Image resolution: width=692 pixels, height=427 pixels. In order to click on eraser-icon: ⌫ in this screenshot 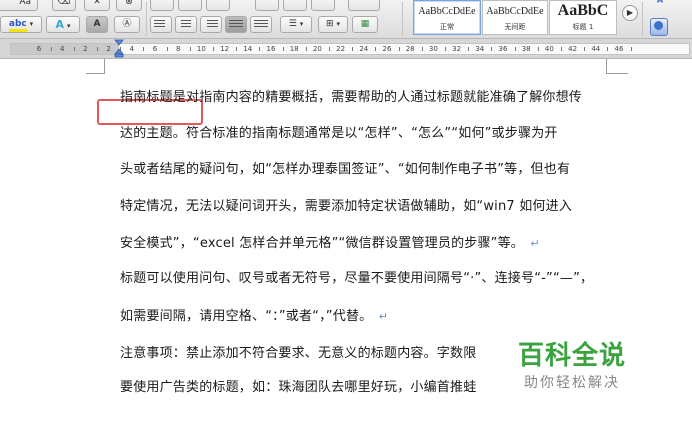, I will do `click(64, 3)`.